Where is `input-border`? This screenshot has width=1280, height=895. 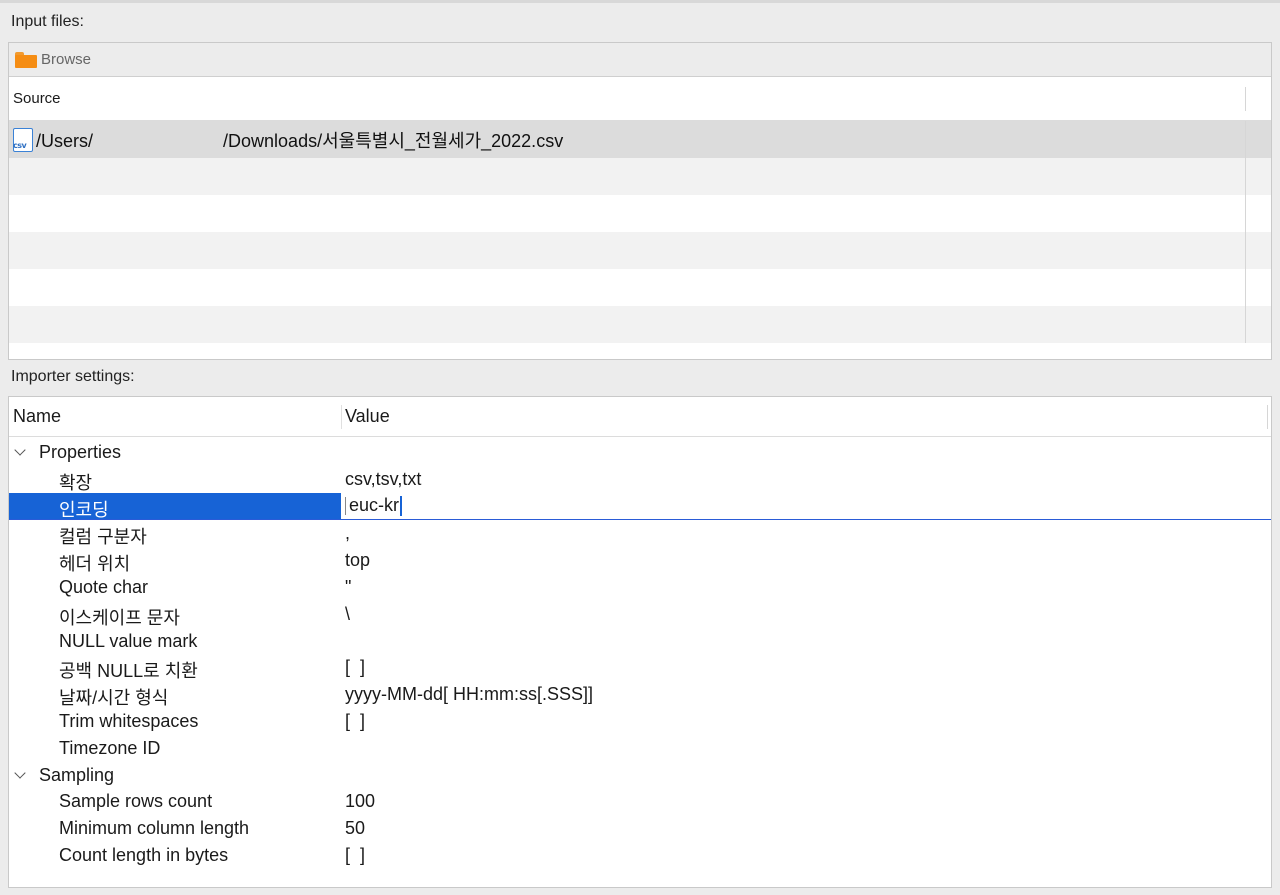 input-border is located at coordinates (345, 505).